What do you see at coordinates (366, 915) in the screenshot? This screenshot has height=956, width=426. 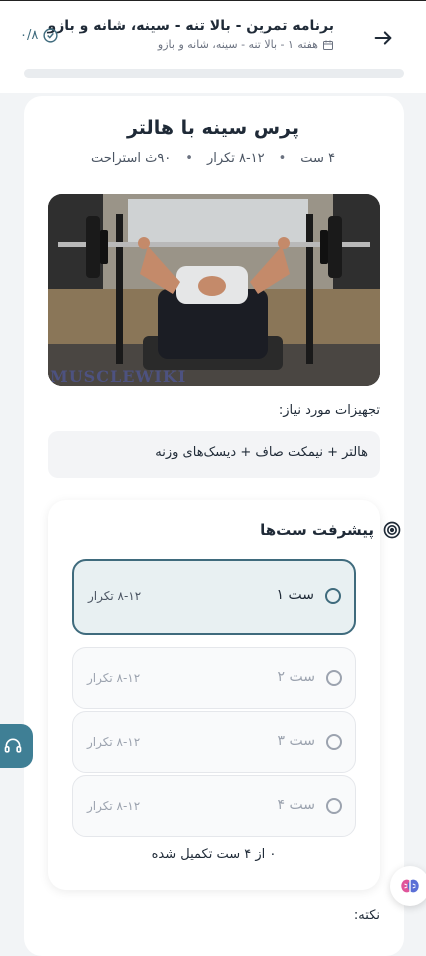 I see `note-label: نکته:` at bounding box center [366, 915].